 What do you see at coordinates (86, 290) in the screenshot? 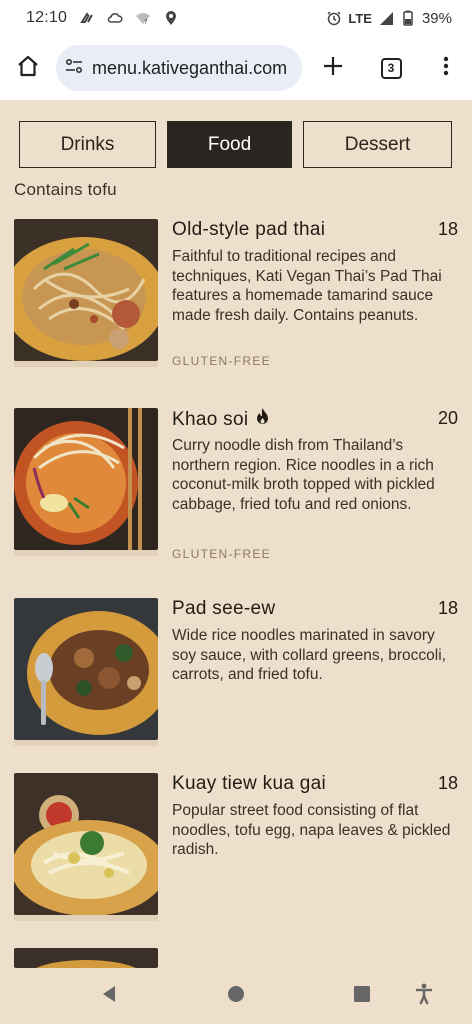
I see `pad-thai-image` at bounding box center [86, 290].